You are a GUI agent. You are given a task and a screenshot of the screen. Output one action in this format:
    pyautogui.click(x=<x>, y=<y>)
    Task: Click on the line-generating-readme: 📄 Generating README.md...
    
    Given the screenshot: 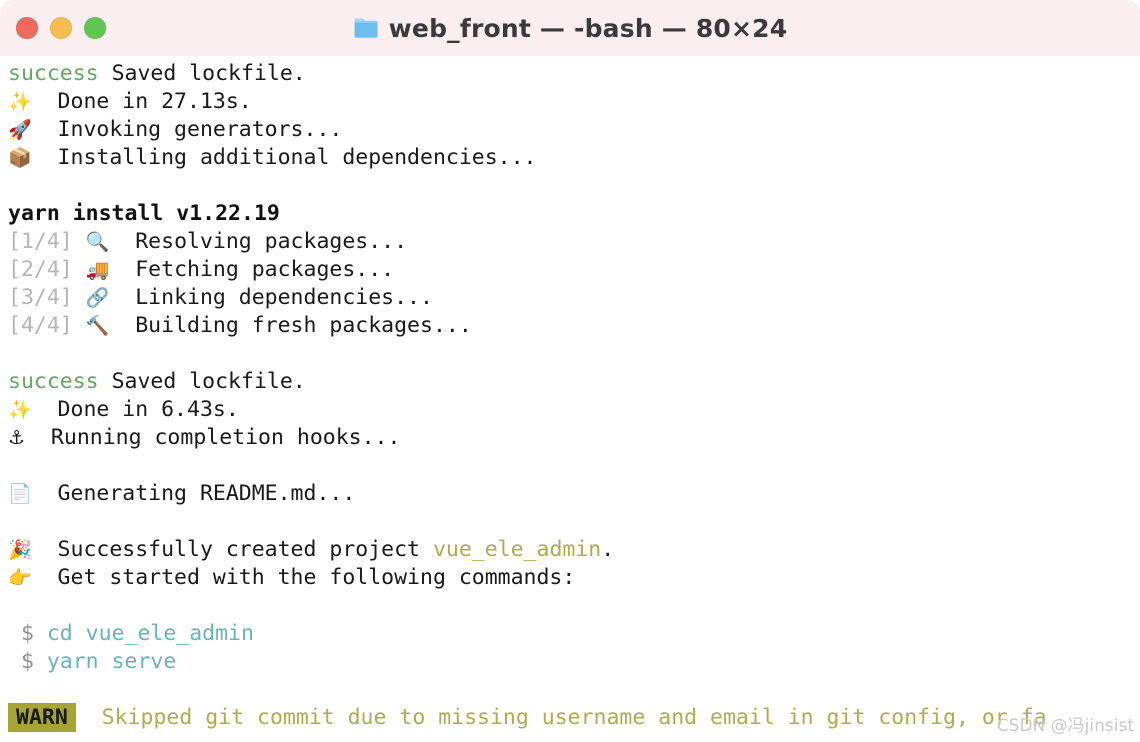 What is the action you would take?
    pyautogui.click(x=574, y=494)
    